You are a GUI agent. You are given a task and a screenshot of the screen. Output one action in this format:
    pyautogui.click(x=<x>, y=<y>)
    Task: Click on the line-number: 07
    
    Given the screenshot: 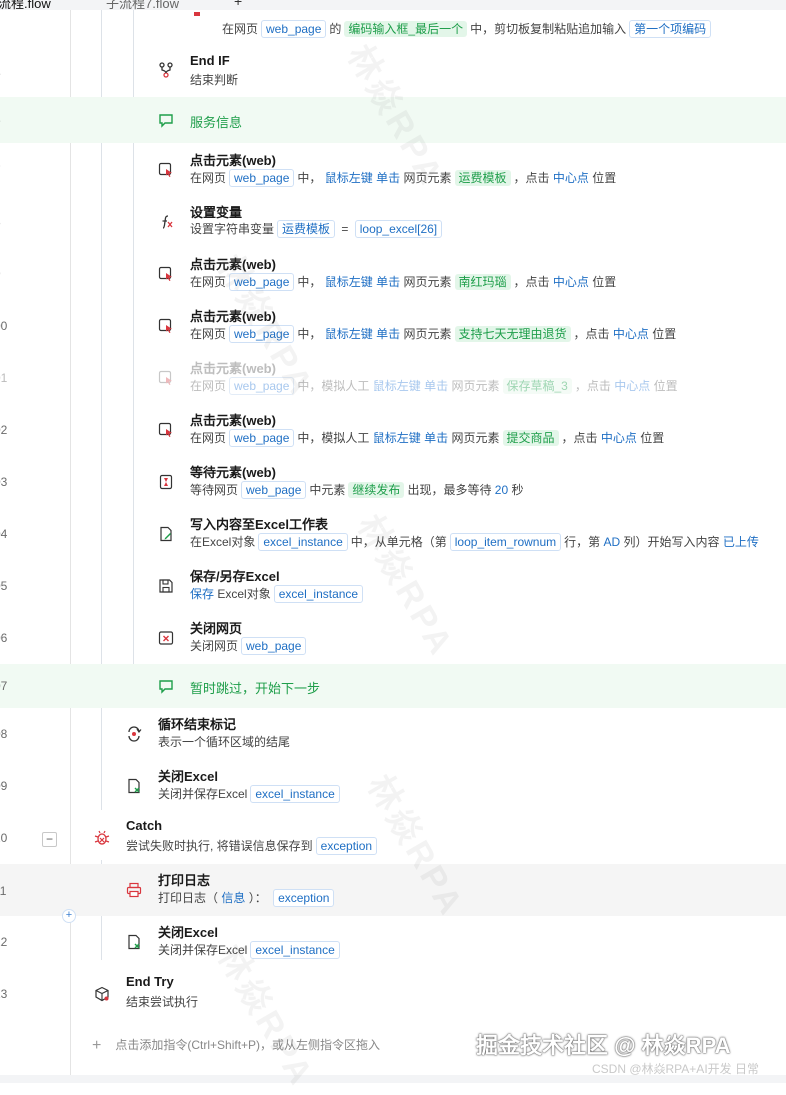 What is the action you would take?
    pyautogui.click(x=4, y=686)
    